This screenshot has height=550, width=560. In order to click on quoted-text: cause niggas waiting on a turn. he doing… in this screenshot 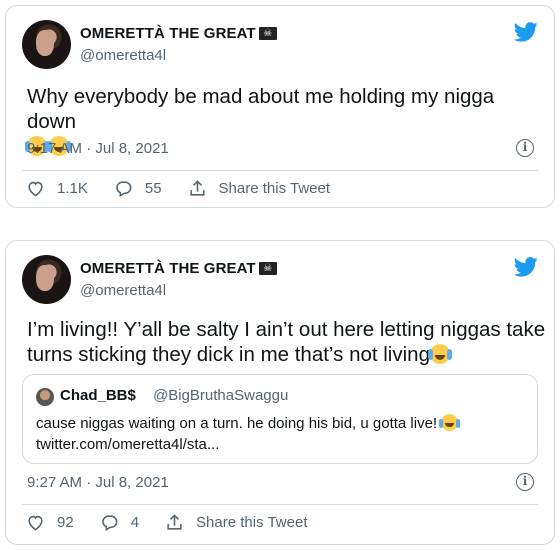, I will do `click(281, 434)`.